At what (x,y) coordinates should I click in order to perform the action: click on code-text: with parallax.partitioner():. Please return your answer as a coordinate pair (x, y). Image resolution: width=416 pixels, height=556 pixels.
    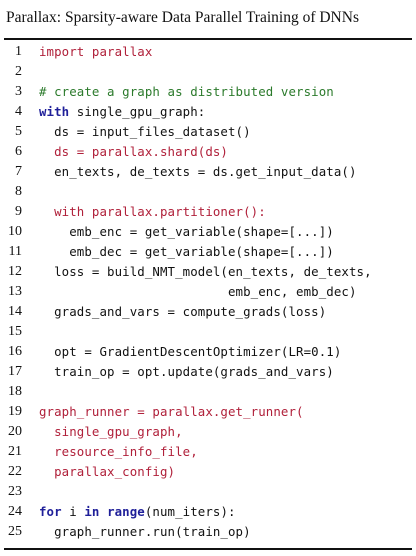
    Looking at the image, I should click on (152, 212).